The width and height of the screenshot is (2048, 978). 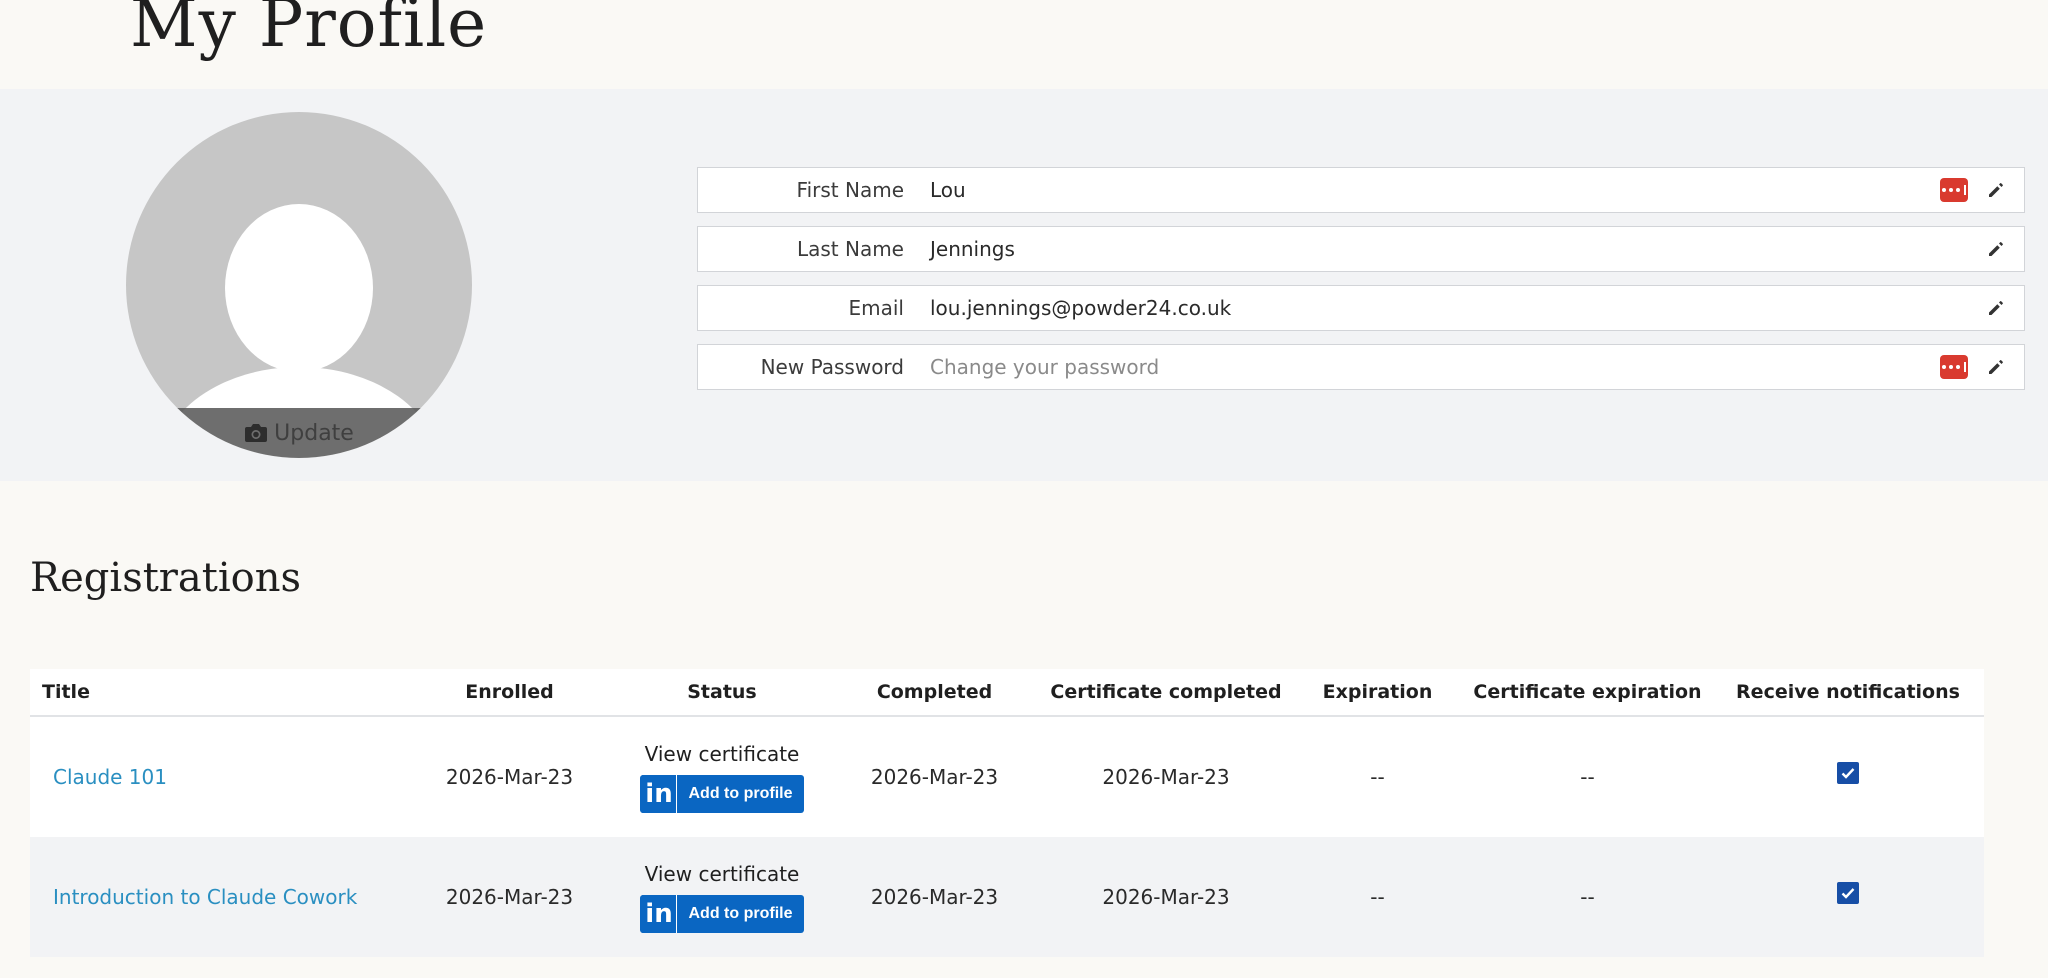 What do you see at coordinates (876, 308) in the screenshot?
I see `email-label: Email` at bounding box center [876, 308].